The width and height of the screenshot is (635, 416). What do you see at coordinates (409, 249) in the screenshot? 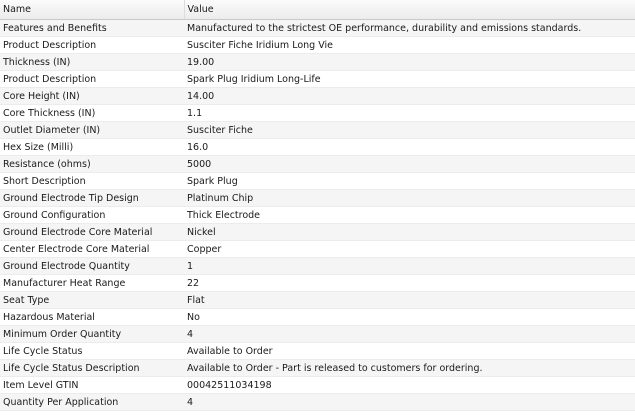
I see `attribute-value-cell: Copper` at bounding box center [409, 249].